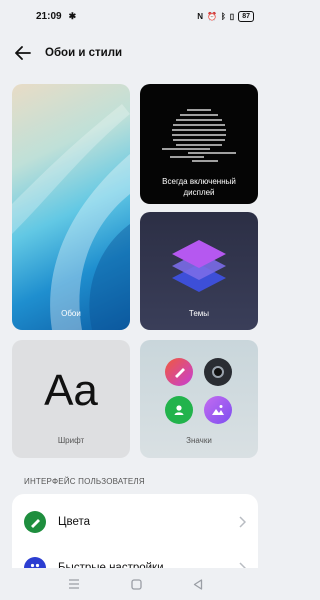 This screenshot has height=600, width=320. Describe the element at coordinates (199, 135) in the screenshot. I see `aod-preview-graphic` at that location.